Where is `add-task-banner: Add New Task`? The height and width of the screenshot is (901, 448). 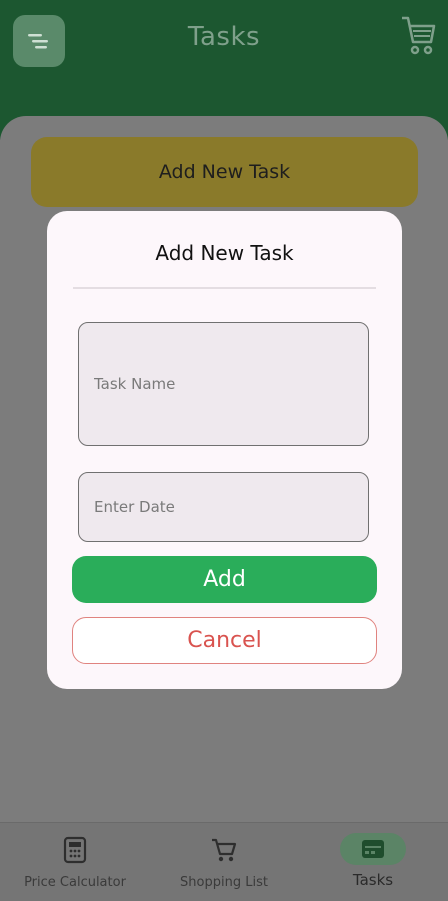
add-task-banner: Add New Task is located at coordinates (224, 172).